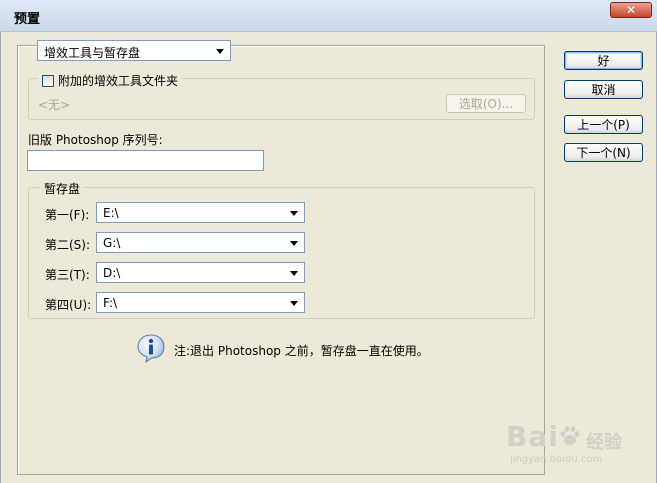  I want to click on scratch-disk-2-value: G:\, so click(112, 243).